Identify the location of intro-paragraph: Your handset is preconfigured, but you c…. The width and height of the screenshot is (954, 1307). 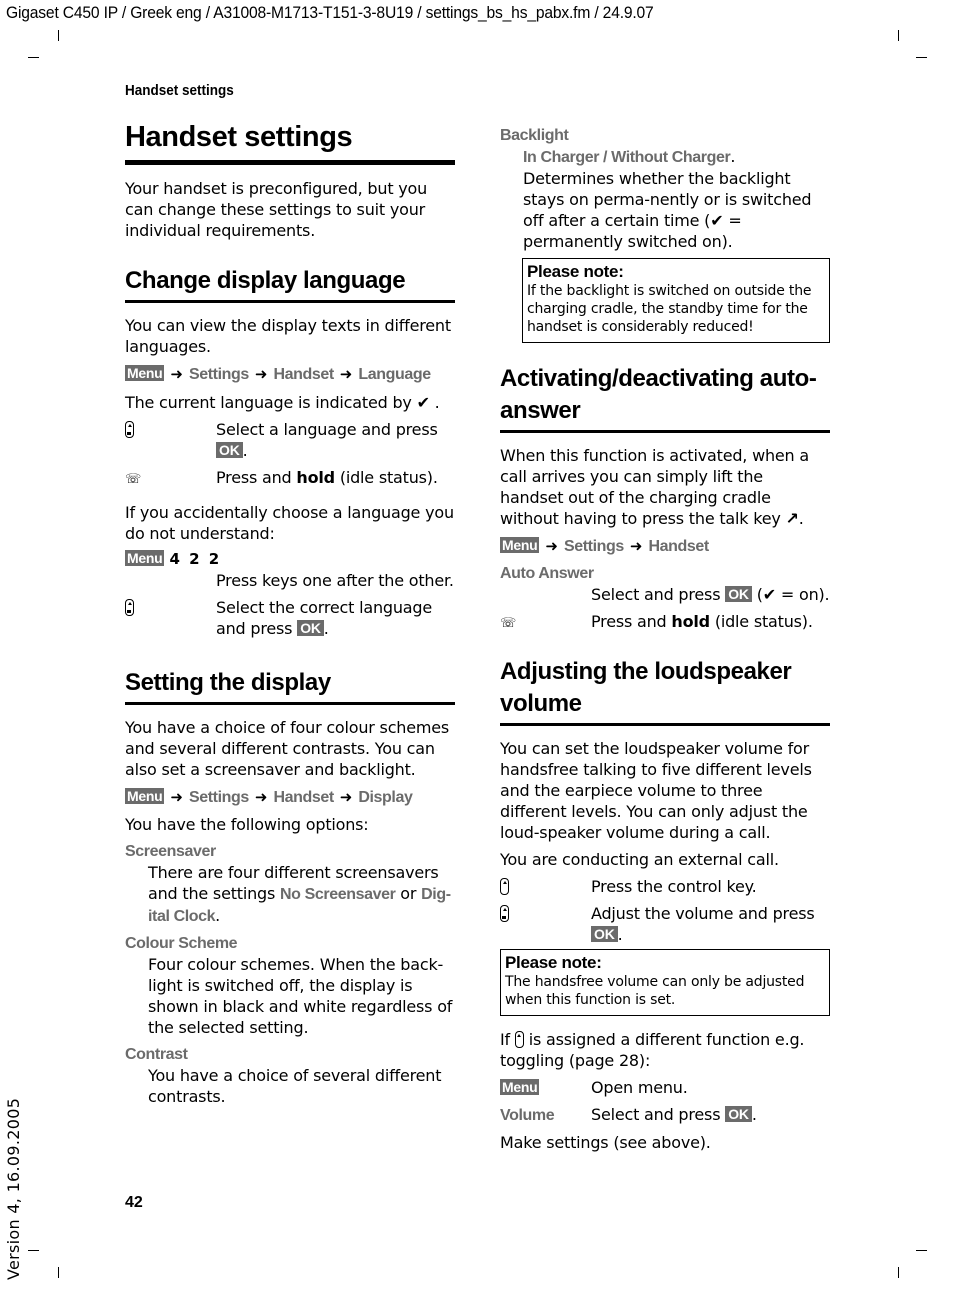
(276, 209).